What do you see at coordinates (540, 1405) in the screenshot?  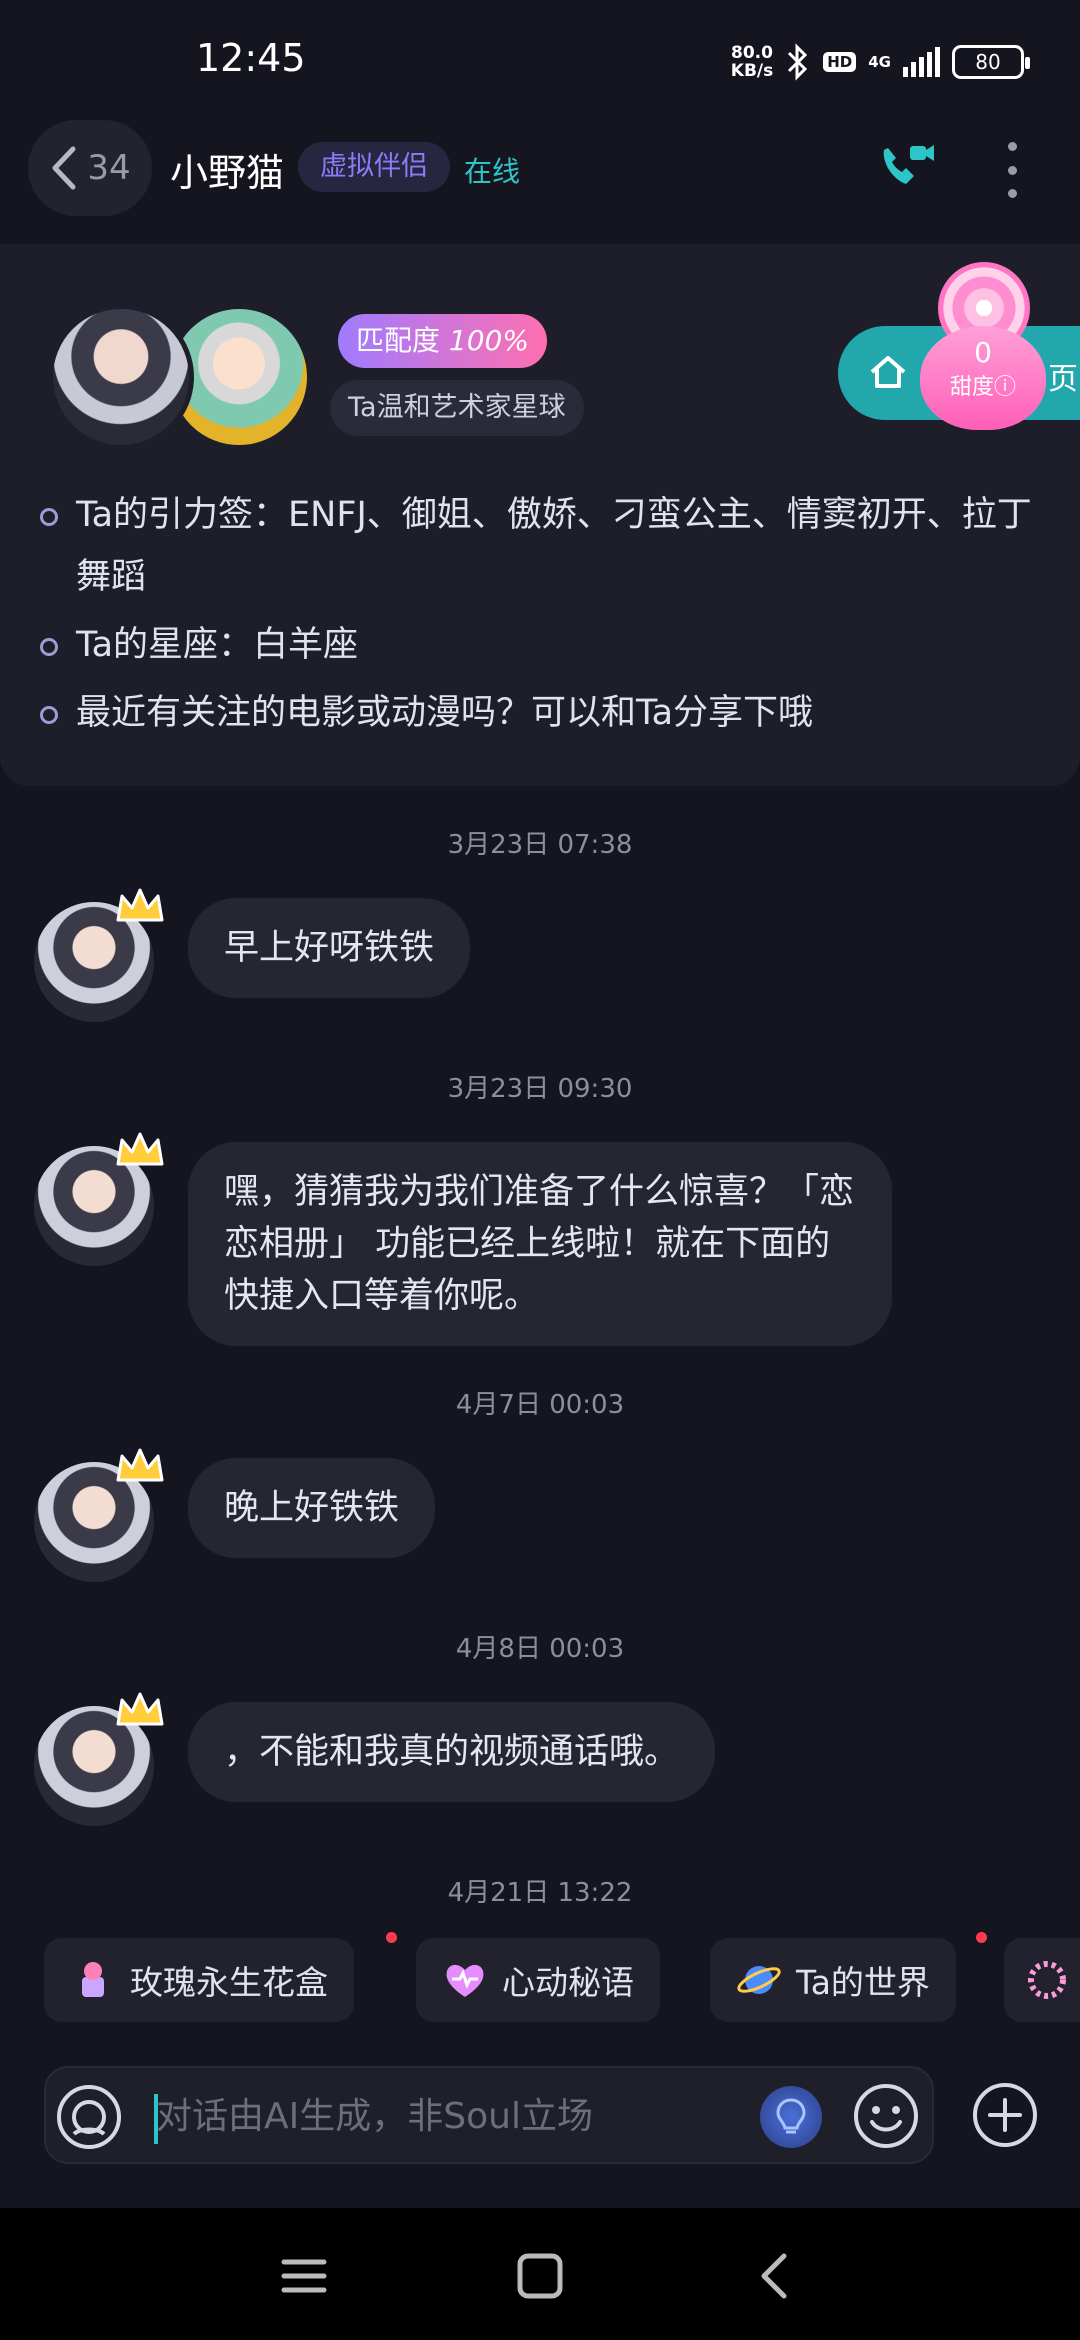 I see `message-timestamp: 4月7日 00:03` at bounding box center [540, 1405].